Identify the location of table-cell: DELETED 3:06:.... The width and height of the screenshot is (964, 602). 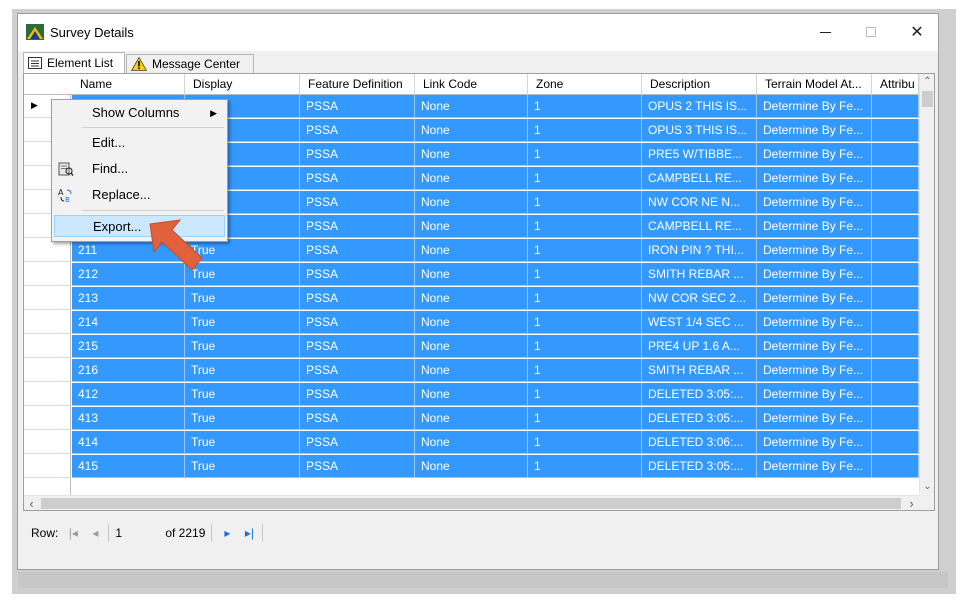
(699, 442).